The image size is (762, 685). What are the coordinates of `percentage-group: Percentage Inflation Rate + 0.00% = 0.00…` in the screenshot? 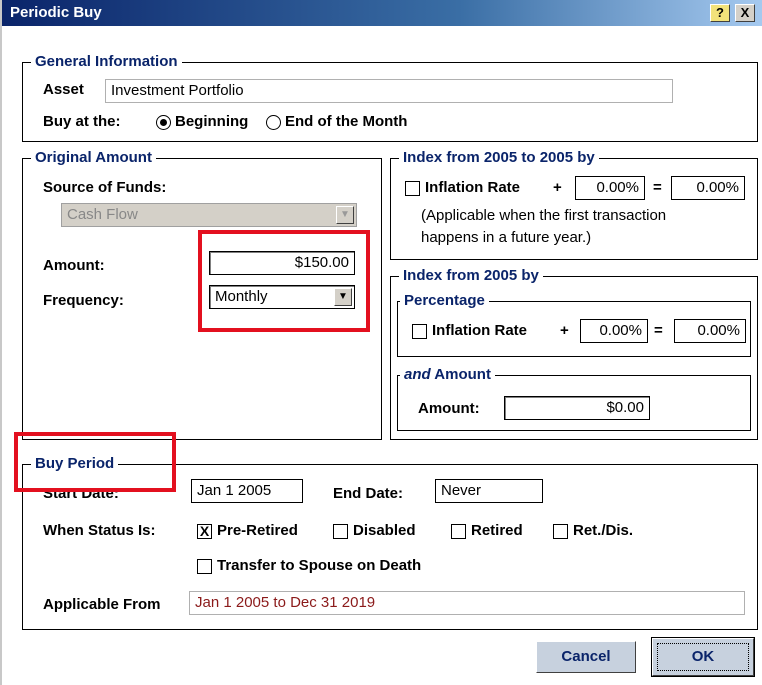 It's located at (574, 324).